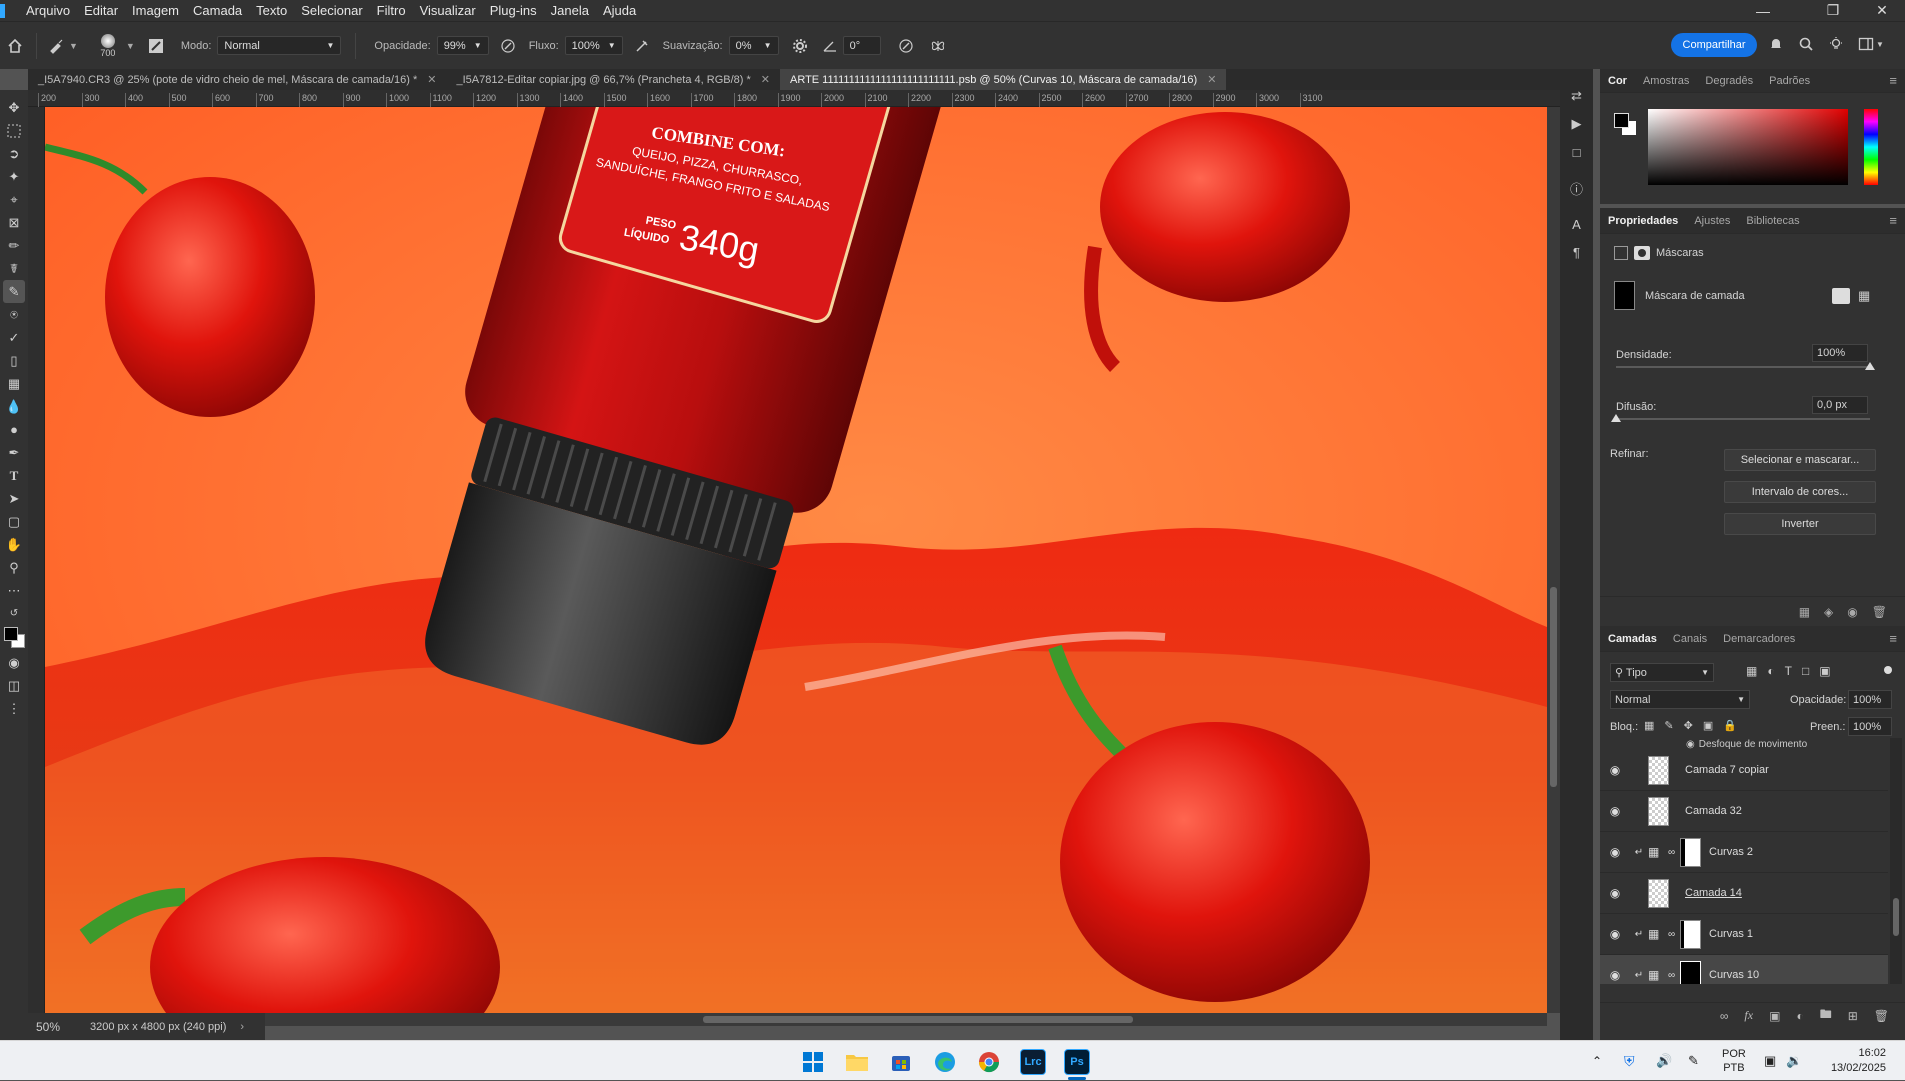  Describe the element at coordinates (1748, 147) in the screenshot. I see `color-field` at that location.